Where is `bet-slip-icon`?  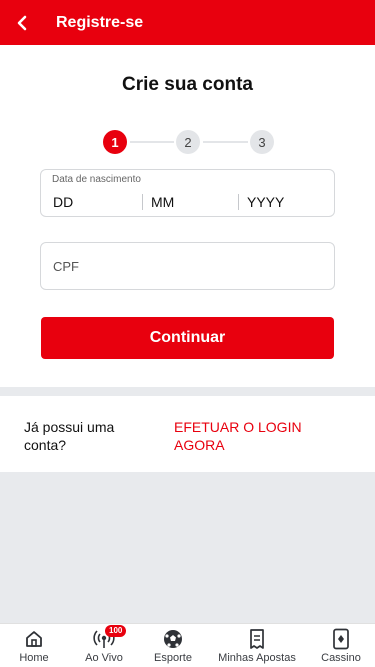
bet-slip-icon is located at coordinates (257, 639).